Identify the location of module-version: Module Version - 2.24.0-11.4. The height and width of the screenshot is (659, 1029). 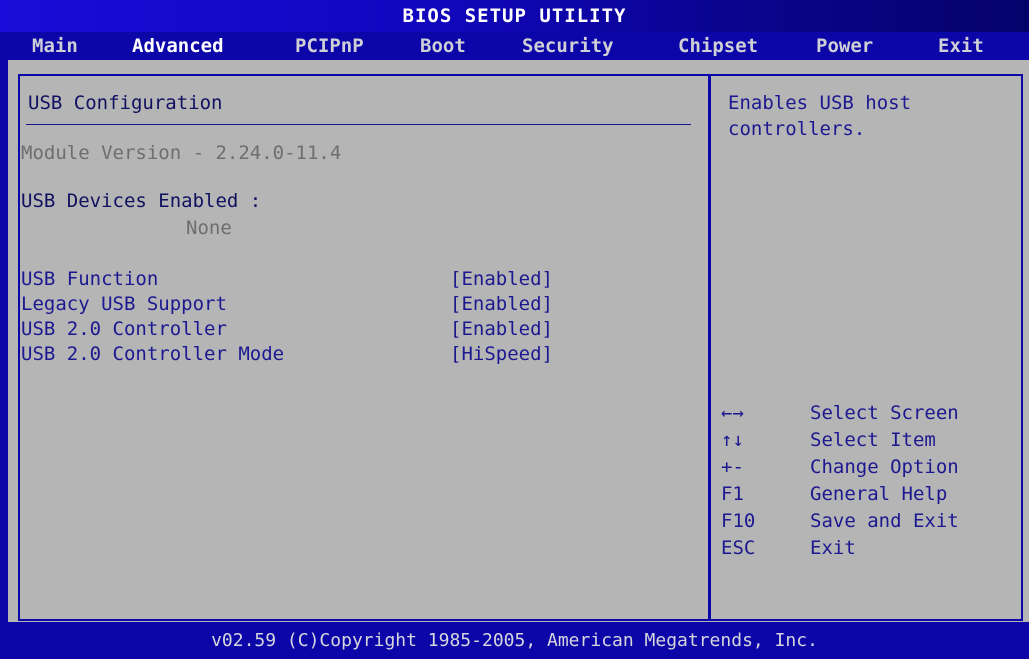
(181, 153).